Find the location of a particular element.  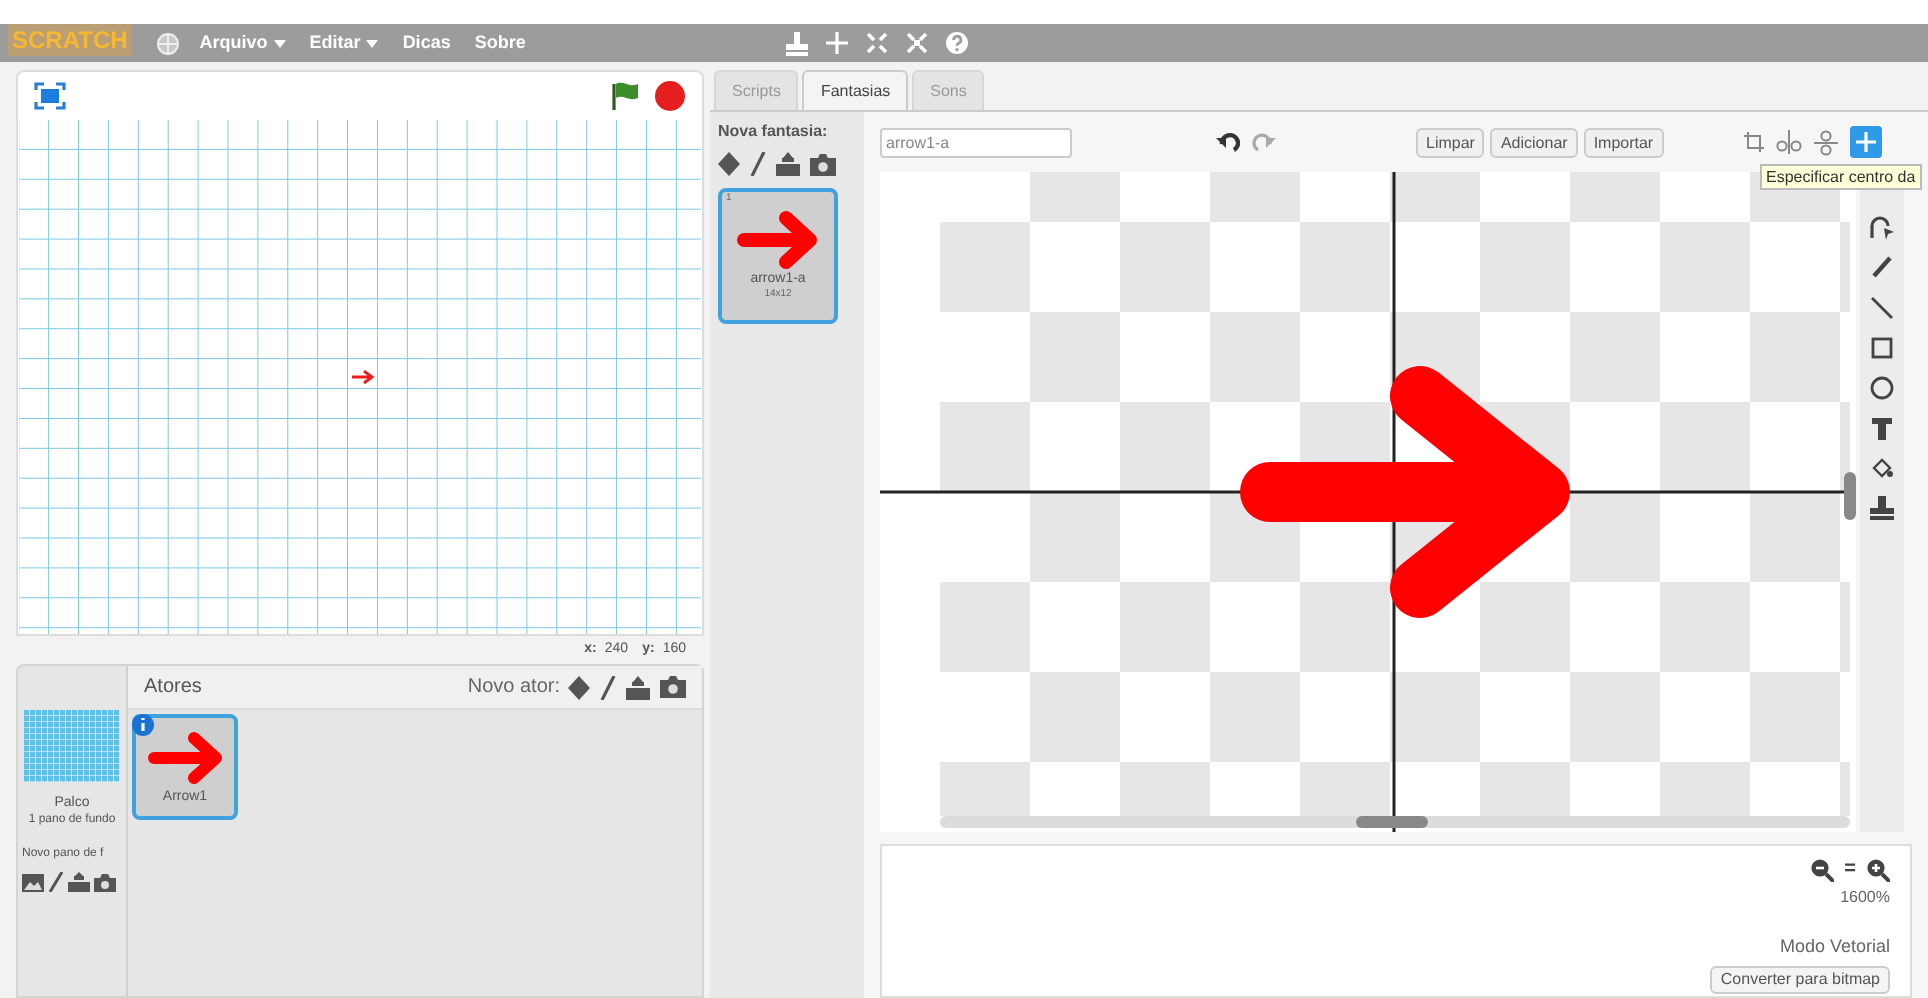

editor-button: Limpar is located at coordinates (1450, 142).